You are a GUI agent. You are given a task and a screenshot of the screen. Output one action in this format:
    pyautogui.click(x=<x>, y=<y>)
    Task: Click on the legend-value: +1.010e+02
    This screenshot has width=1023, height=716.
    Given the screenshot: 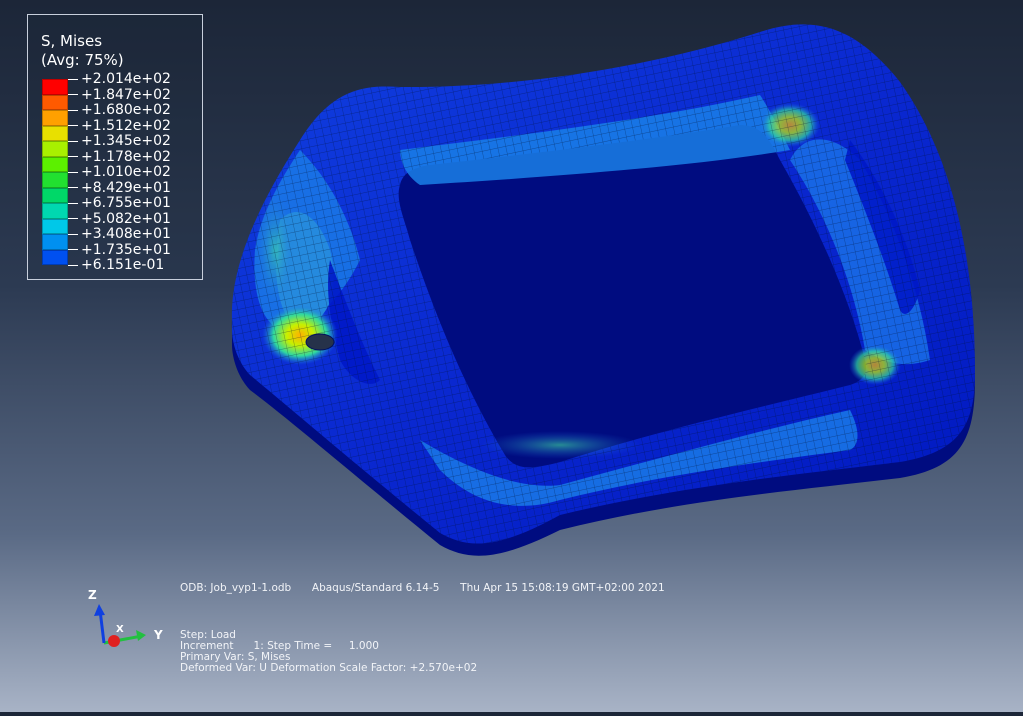 What is the action you would take?
    pyautogui.click(x=119, y=172)
    